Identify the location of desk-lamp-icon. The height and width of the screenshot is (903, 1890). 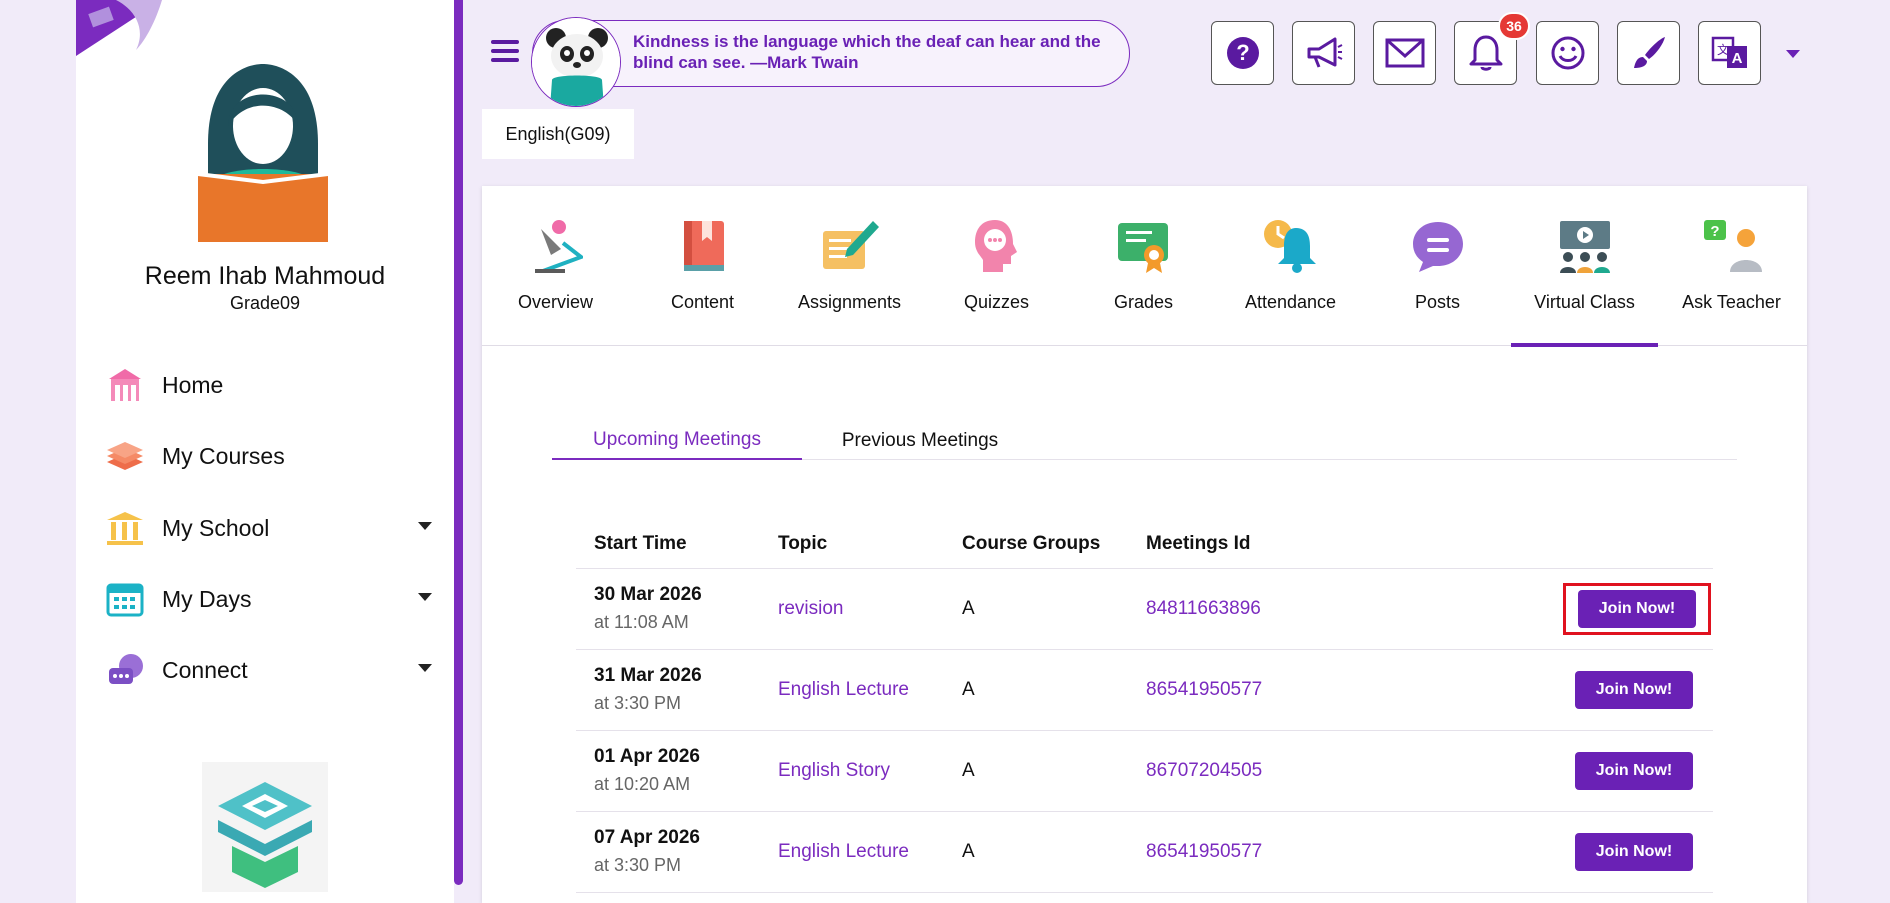
(556, 246).